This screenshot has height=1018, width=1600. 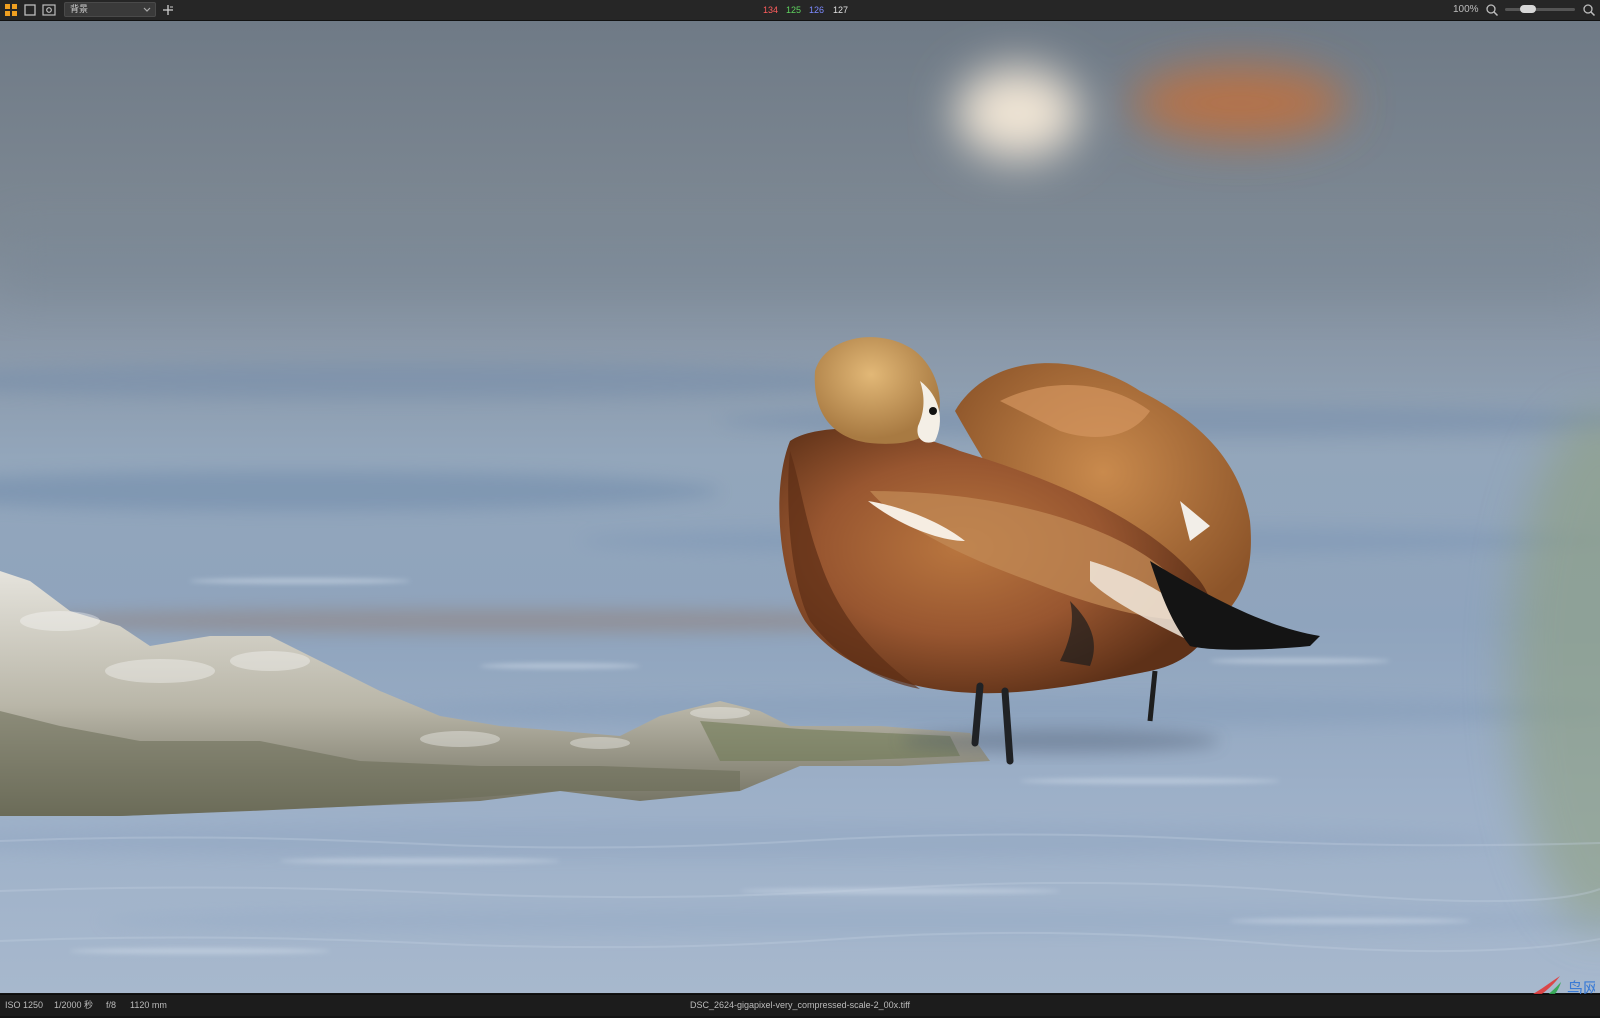 What do you see at coordinates (79, 9) in the screenshot?
I see `layer-select-value: 背景` at bounding box center [79, 9].